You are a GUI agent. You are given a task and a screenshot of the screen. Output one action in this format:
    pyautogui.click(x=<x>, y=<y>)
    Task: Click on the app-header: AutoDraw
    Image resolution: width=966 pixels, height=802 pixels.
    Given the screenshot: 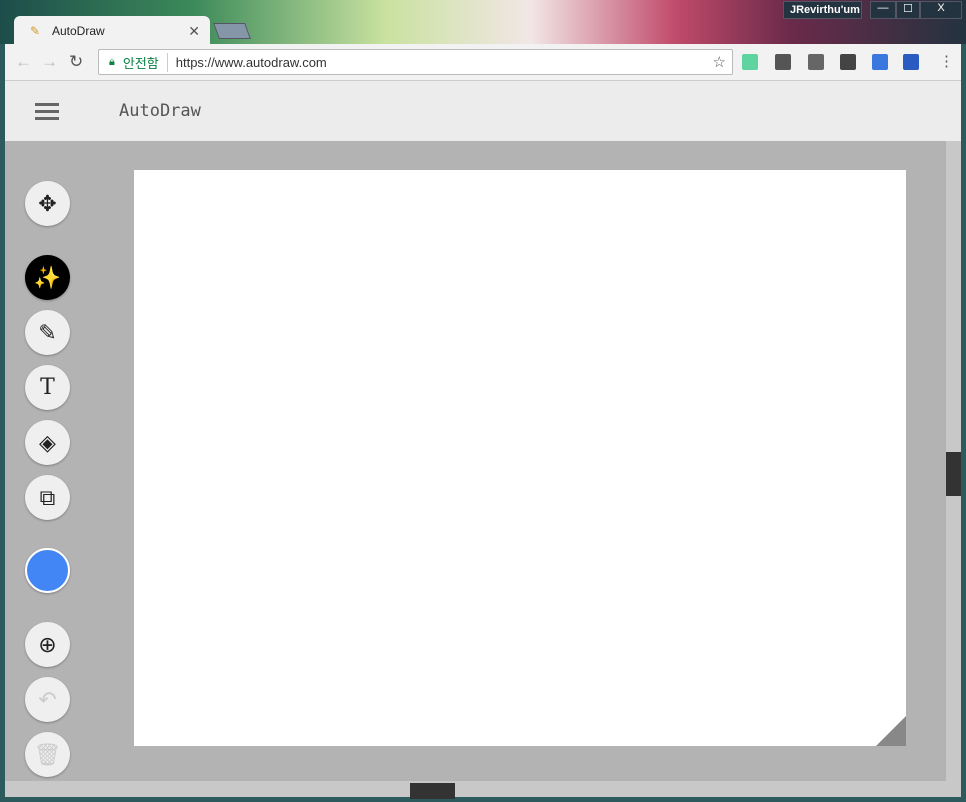 What is the action you would take?
    pyautogui.click(x=483, y=111)
    